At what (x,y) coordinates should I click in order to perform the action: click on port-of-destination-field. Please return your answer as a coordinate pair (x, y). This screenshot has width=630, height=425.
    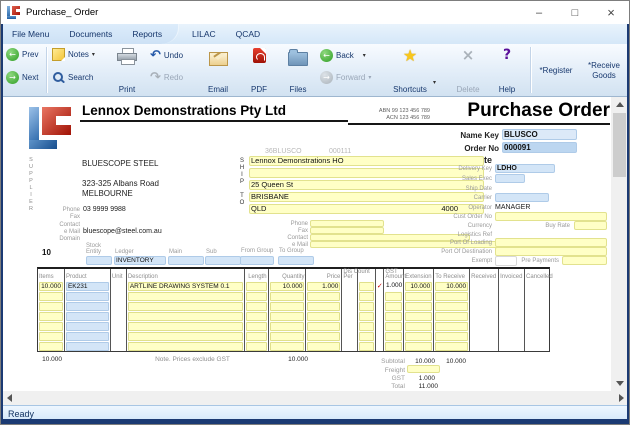
    Looking at the image, I should click on (551, 251).